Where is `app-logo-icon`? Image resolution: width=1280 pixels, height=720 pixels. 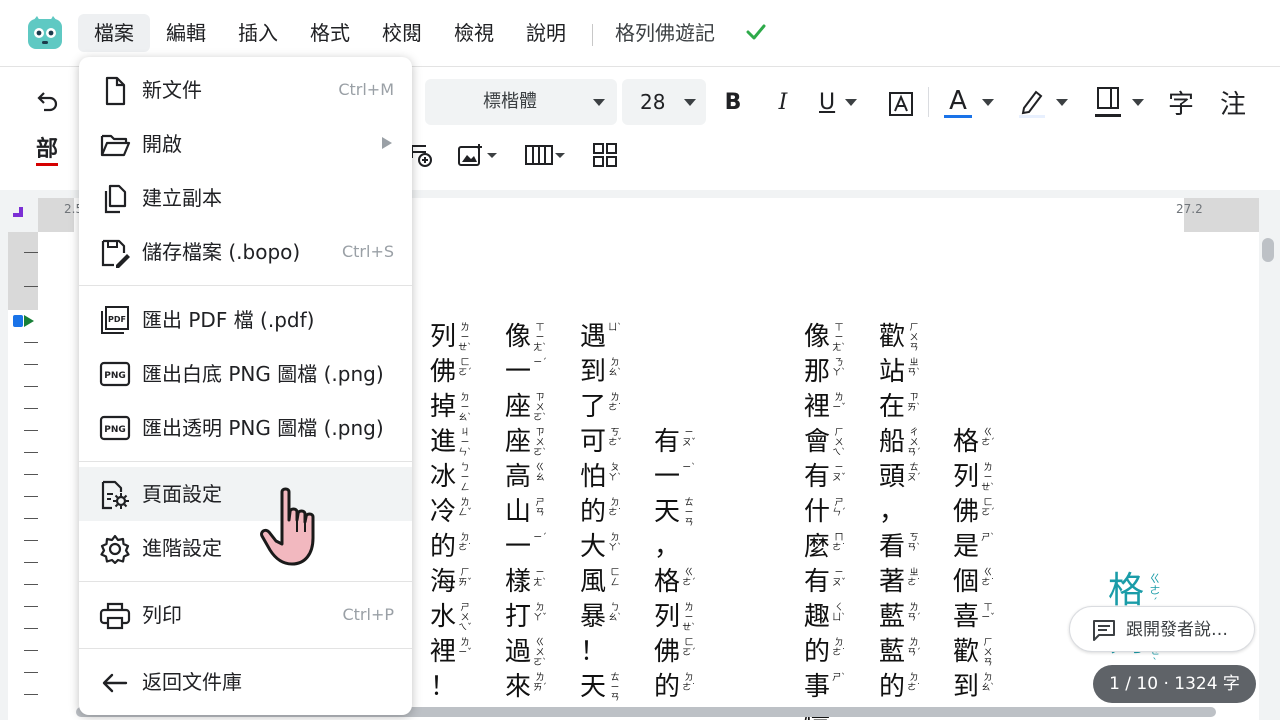 app-logo-icon is located at coordinates (45, 33).